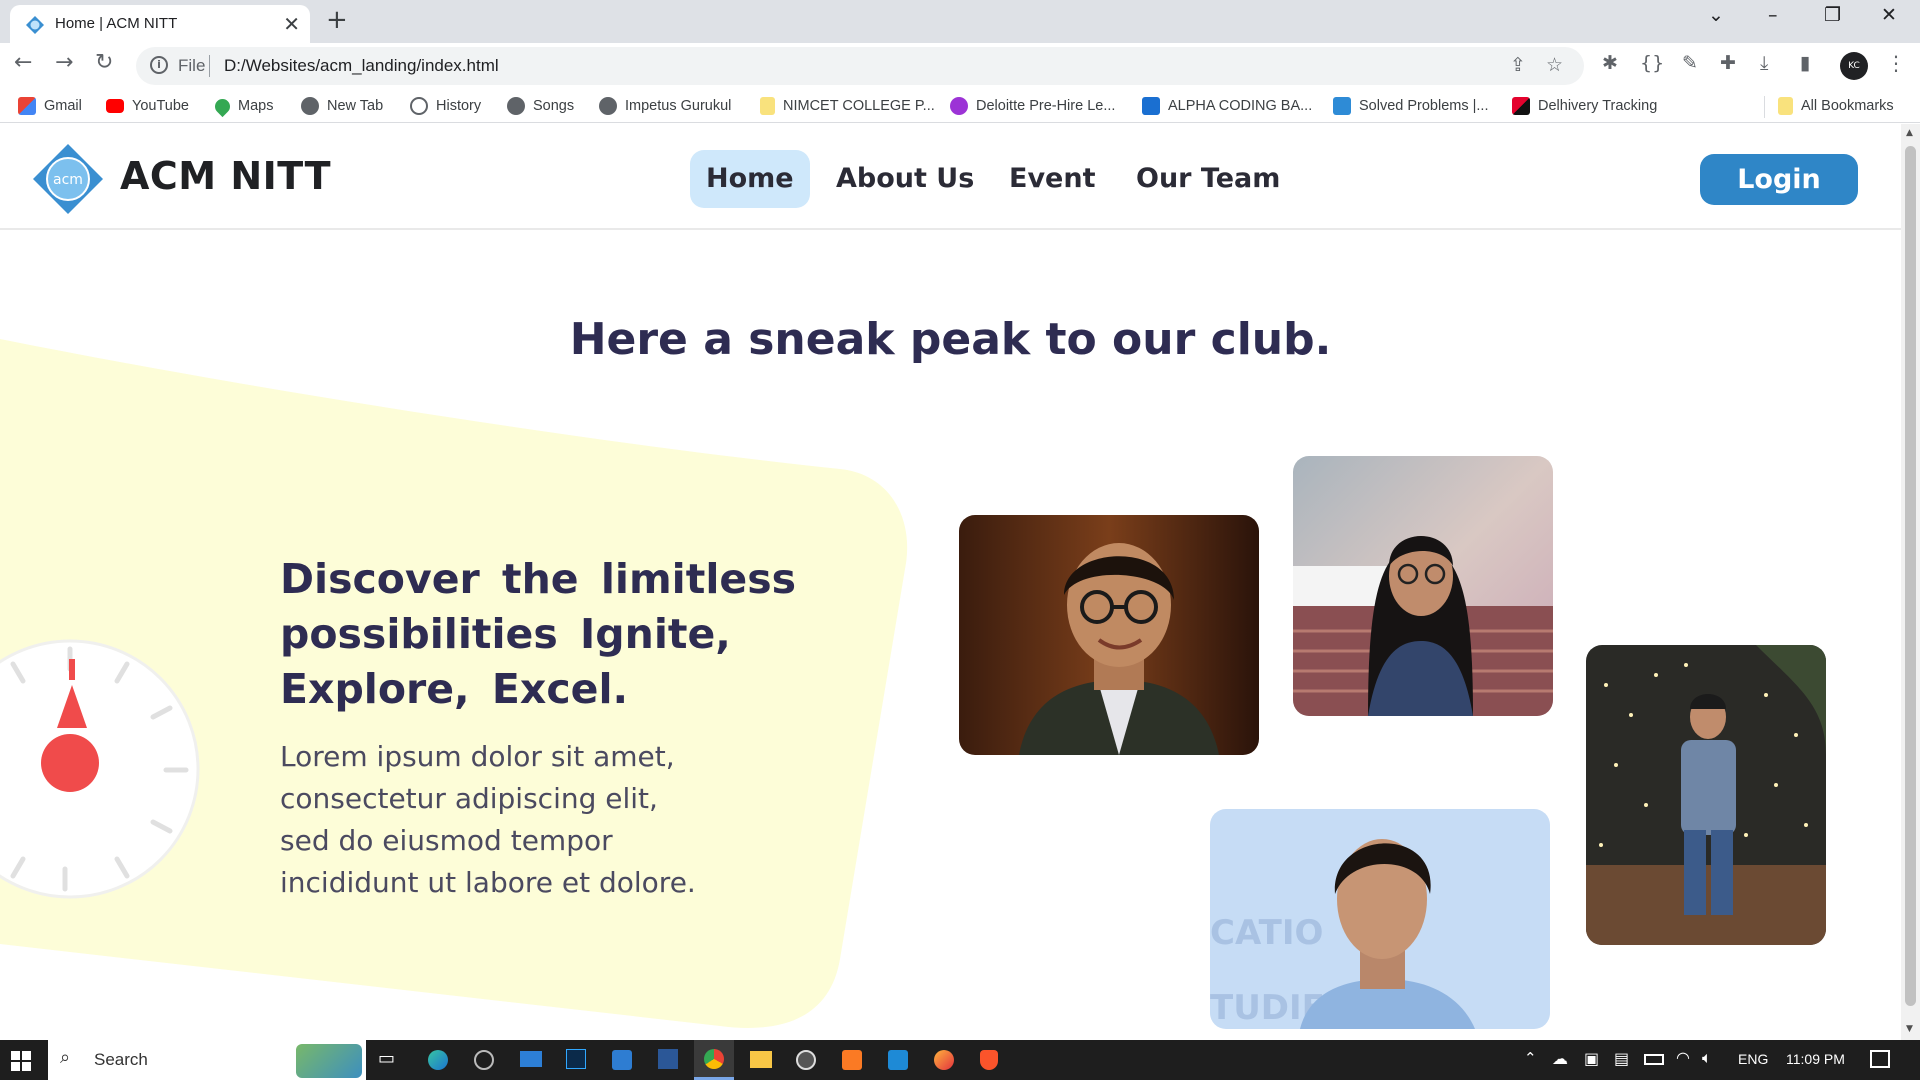  What do you see at coordinates (1889, 15) in the screenshot?
I see `close-window-icon: ✕` at bounding box center [1889, 15].